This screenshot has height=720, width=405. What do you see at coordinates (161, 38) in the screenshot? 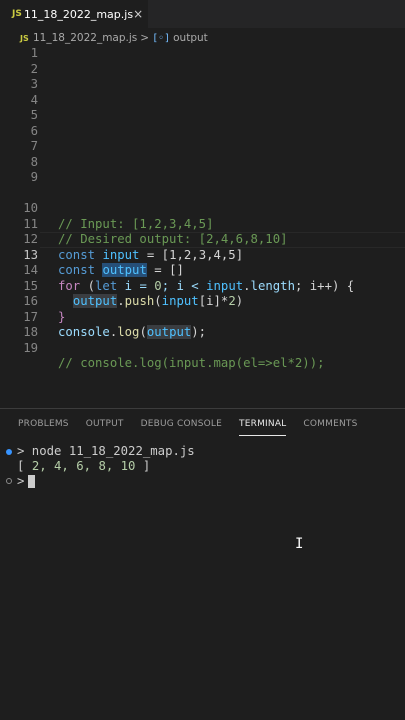
I see `variable-symbol-icon: [◦]` at bounding box center [161, 38].